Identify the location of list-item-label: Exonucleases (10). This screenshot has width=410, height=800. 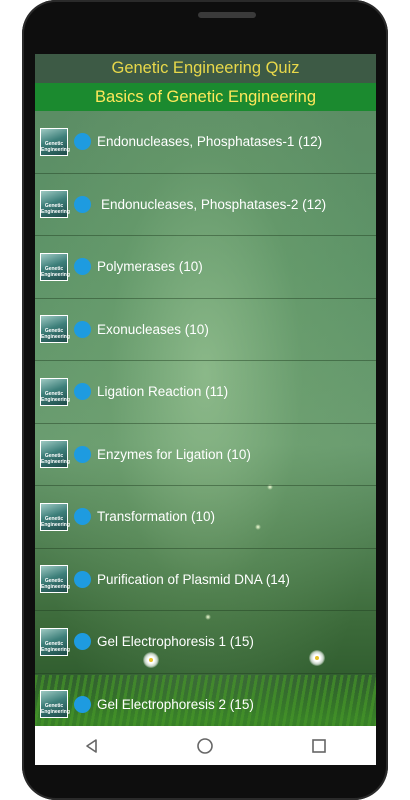
(153, 329).